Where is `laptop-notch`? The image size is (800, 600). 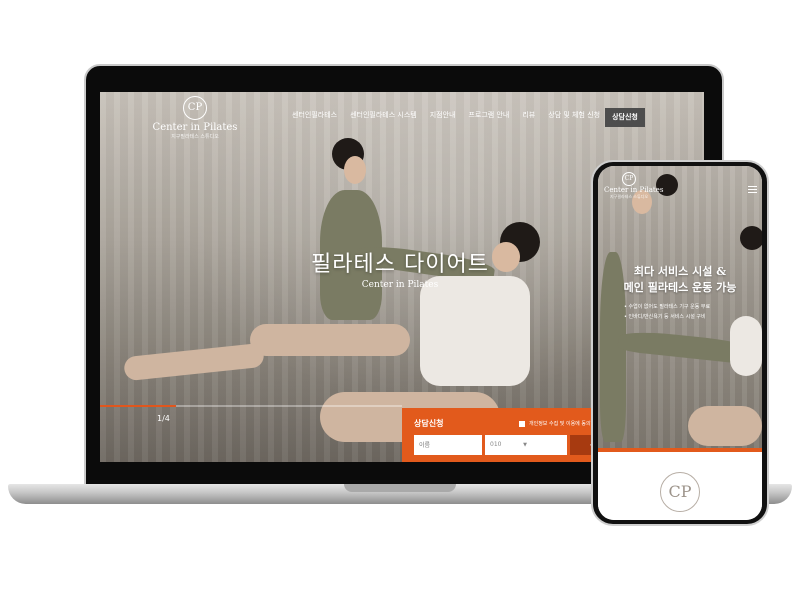
laptop-notch is located at coordinates (400, 488).